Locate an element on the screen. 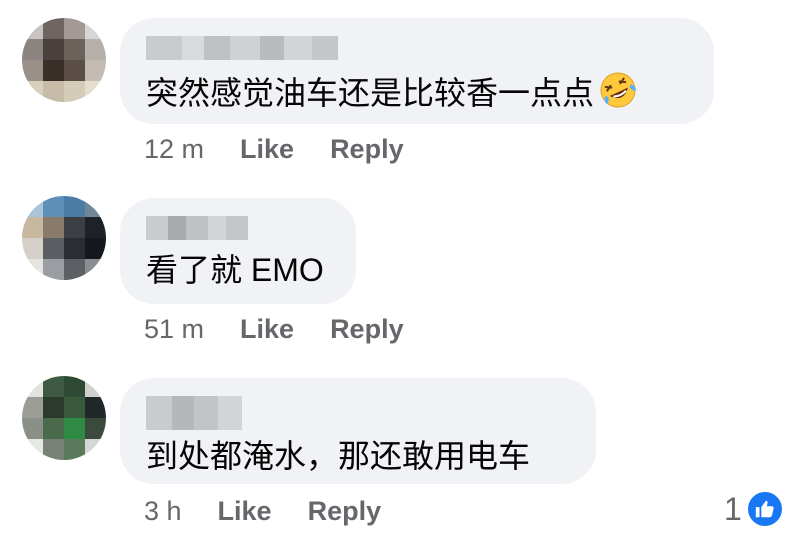 The image size is (800, 537). timestamp: 3 h is located at coordinates (163, 511).